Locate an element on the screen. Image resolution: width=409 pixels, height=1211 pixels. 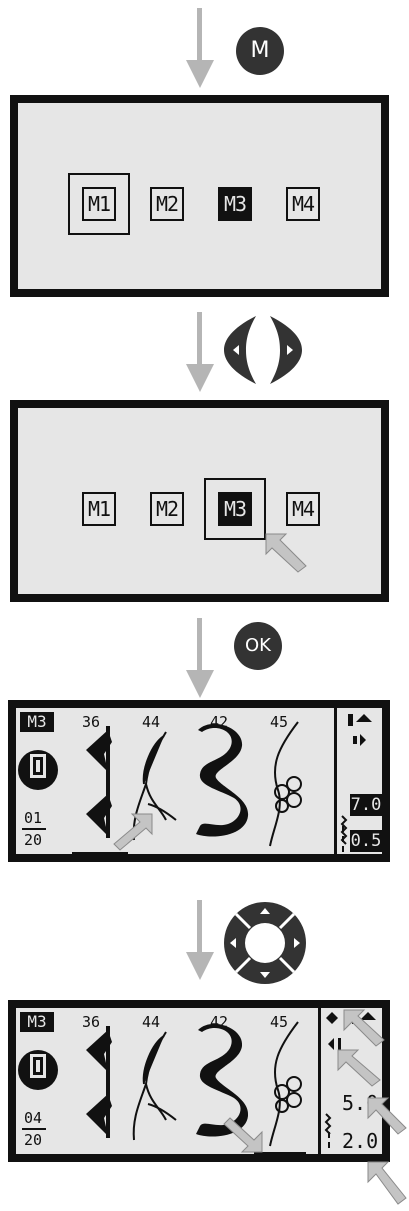
right-arrow-button is located at coordinates (286, 350).